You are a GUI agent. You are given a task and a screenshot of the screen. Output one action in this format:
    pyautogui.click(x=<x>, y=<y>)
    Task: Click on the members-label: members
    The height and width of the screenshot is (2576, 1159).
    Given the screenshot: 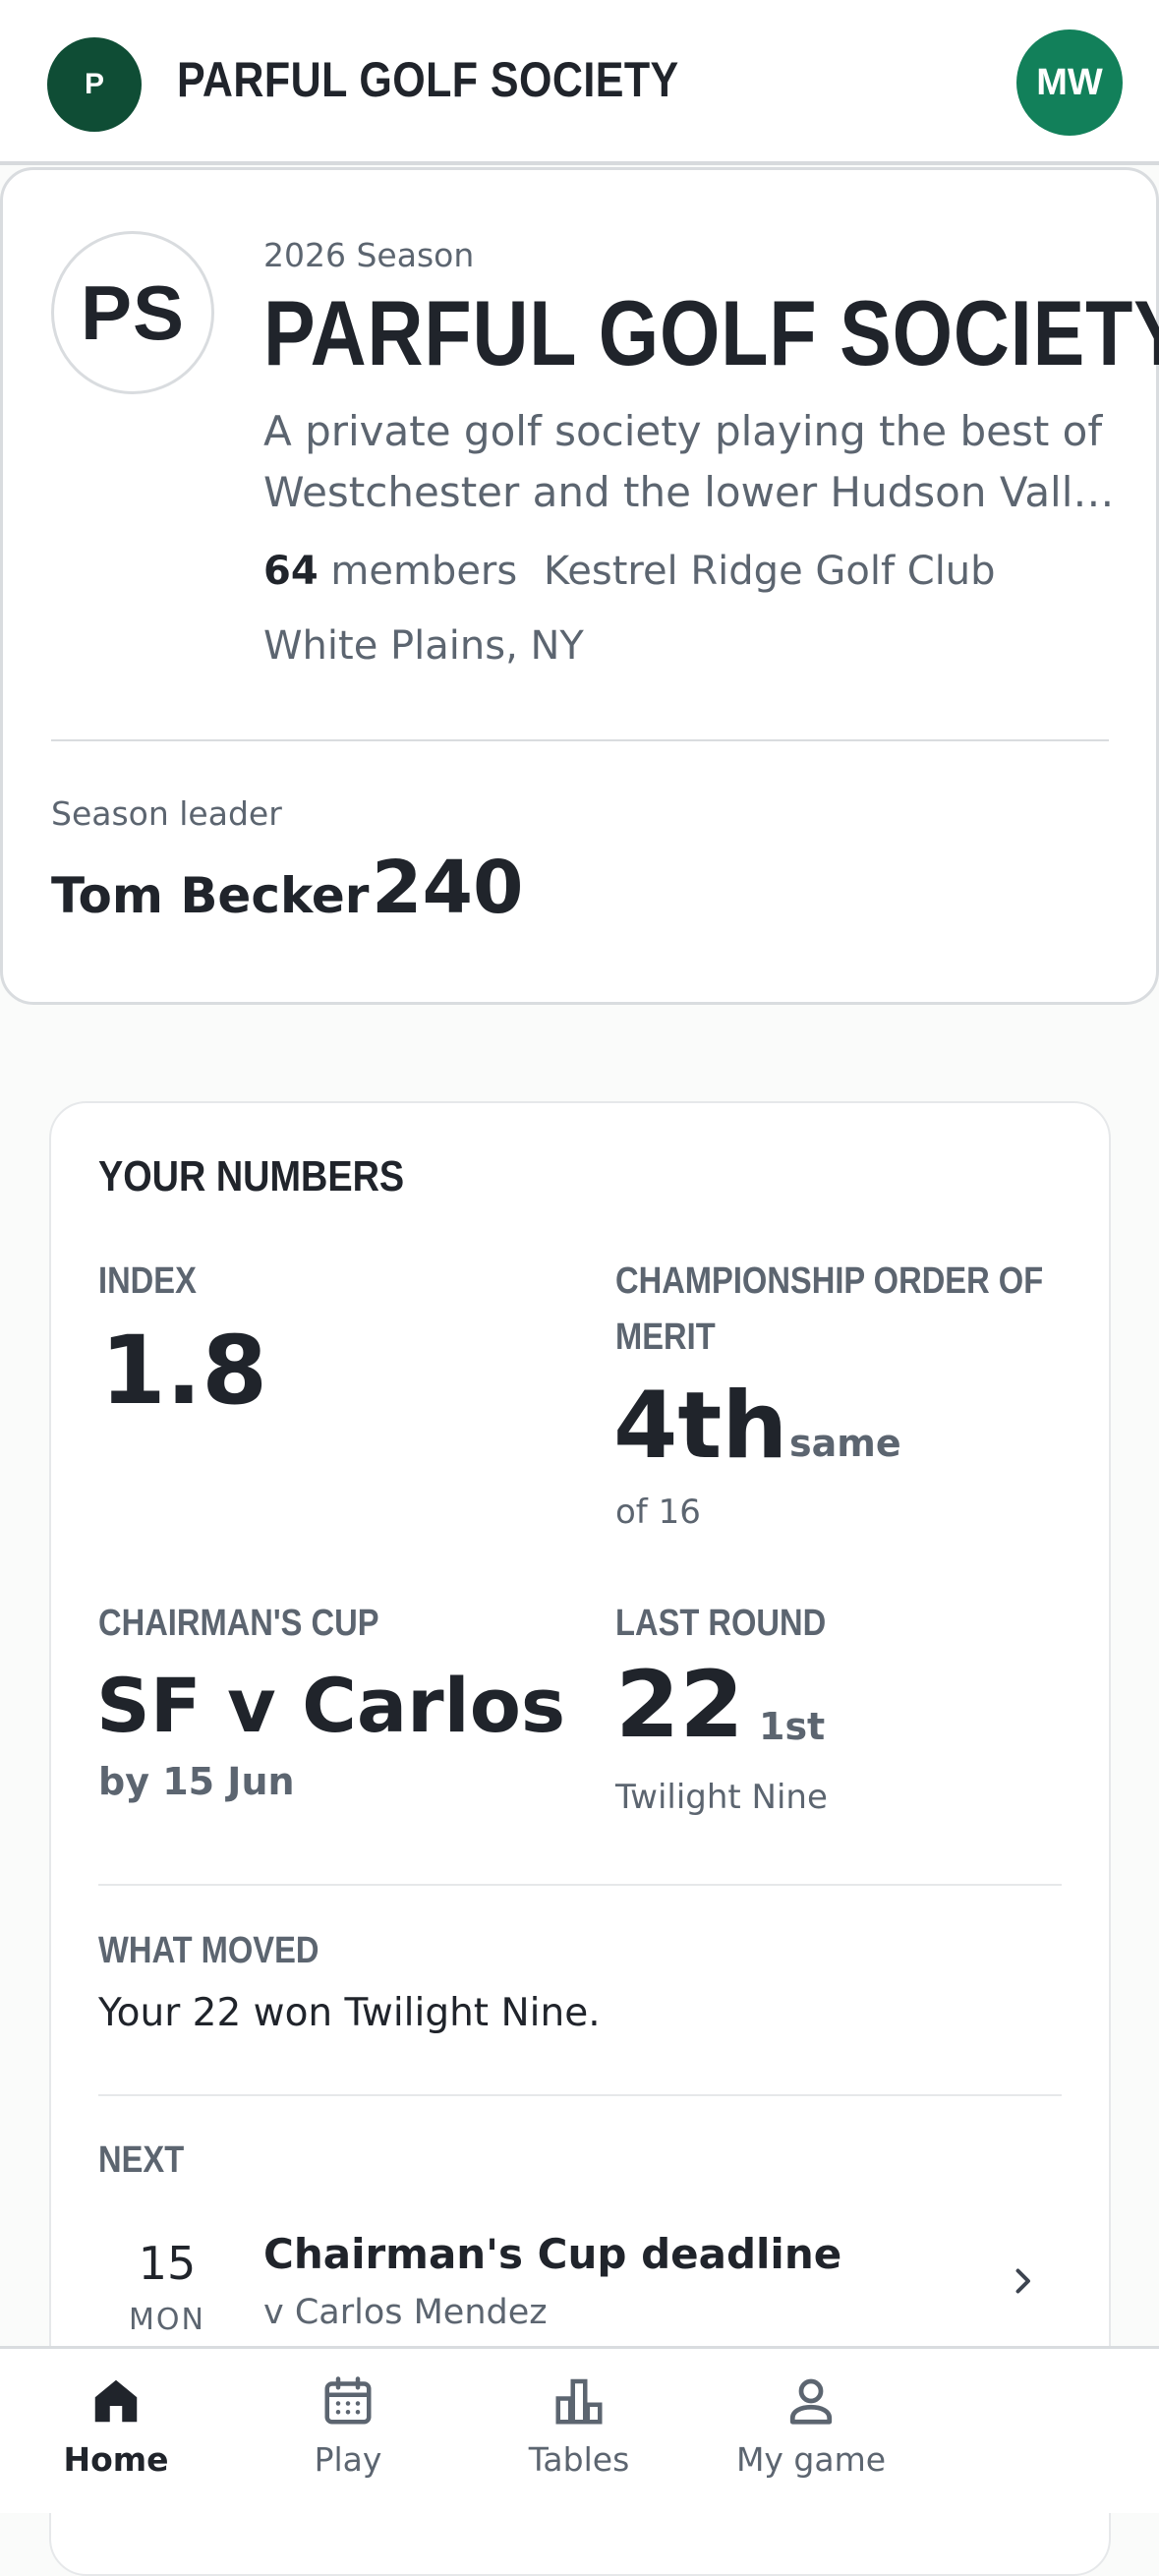 What is the action you would take?
    pyautogui.click(x=424, y=571)
    